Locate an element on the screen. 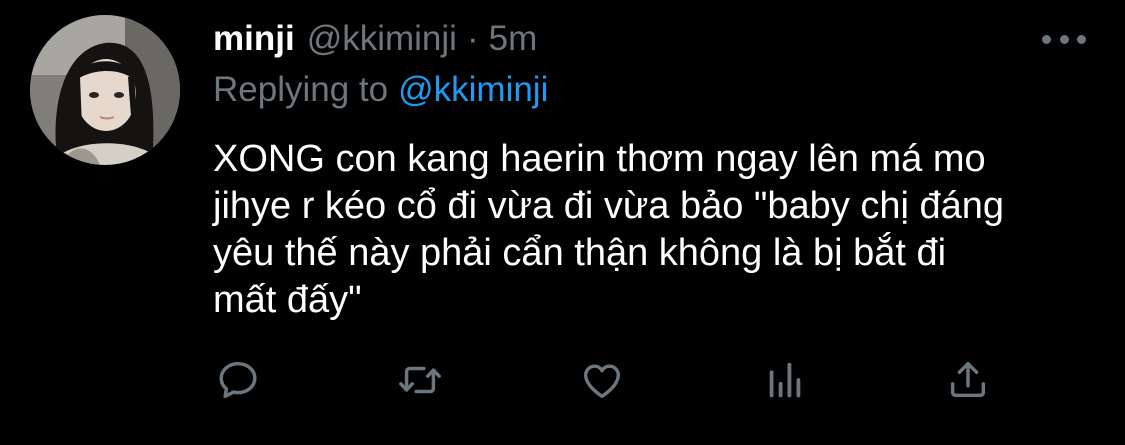 This screenshot has height=445, width=1125. reply-mention-link: @kkiminji is located at coordinates (473, 89).